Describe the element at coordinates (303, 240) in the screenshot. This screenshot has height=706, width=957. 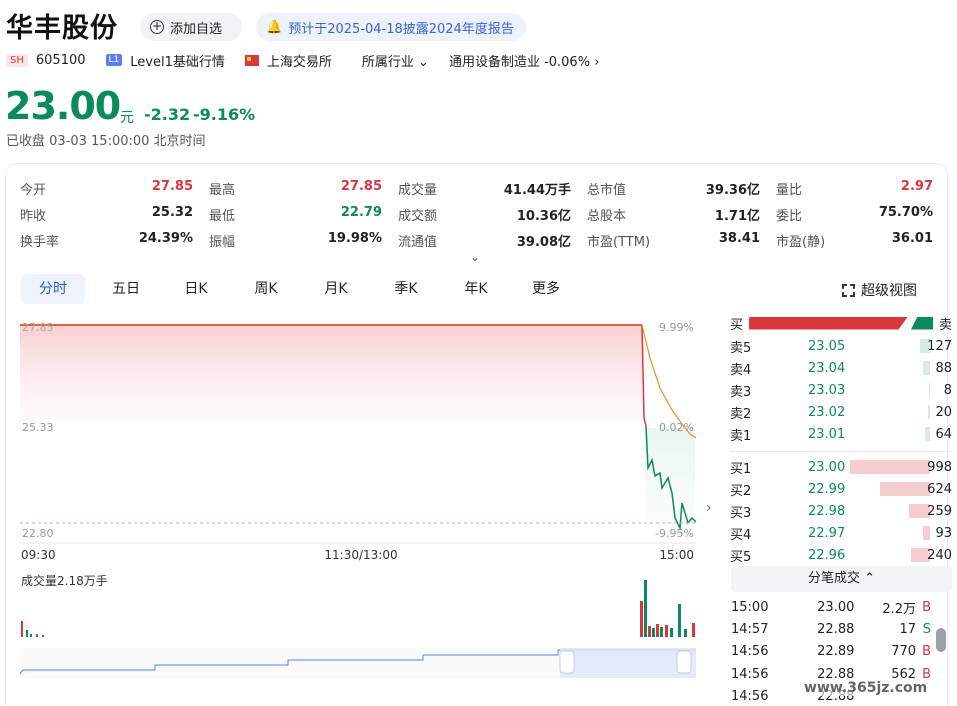
I see `stat-item: 振幅 19.98%` at that location.